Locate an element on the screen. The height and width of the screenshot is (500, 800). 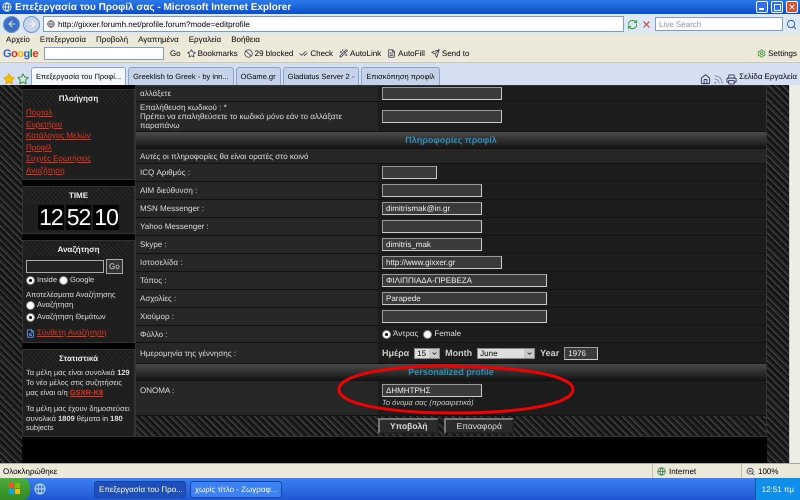
window-title: Επεξεργασία του Προφίλ σας - Microsoft Internet Explorer is located at coordinates (153, 7).